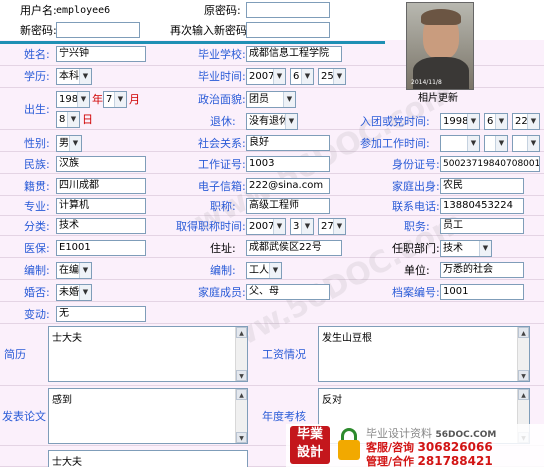 Image resolution: width=544 pixels, height=467 pixels. I want to click on social-label: 社会关系:, so click(222, 143).